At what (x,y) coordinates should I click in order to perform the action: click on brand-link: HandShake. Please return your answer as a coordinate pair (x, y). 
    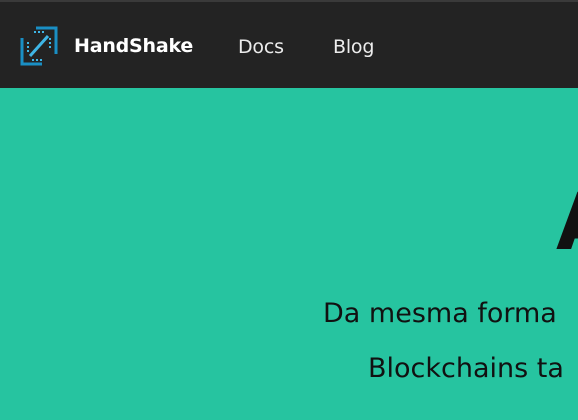
    Looking at the image, I should click on (105, 46).